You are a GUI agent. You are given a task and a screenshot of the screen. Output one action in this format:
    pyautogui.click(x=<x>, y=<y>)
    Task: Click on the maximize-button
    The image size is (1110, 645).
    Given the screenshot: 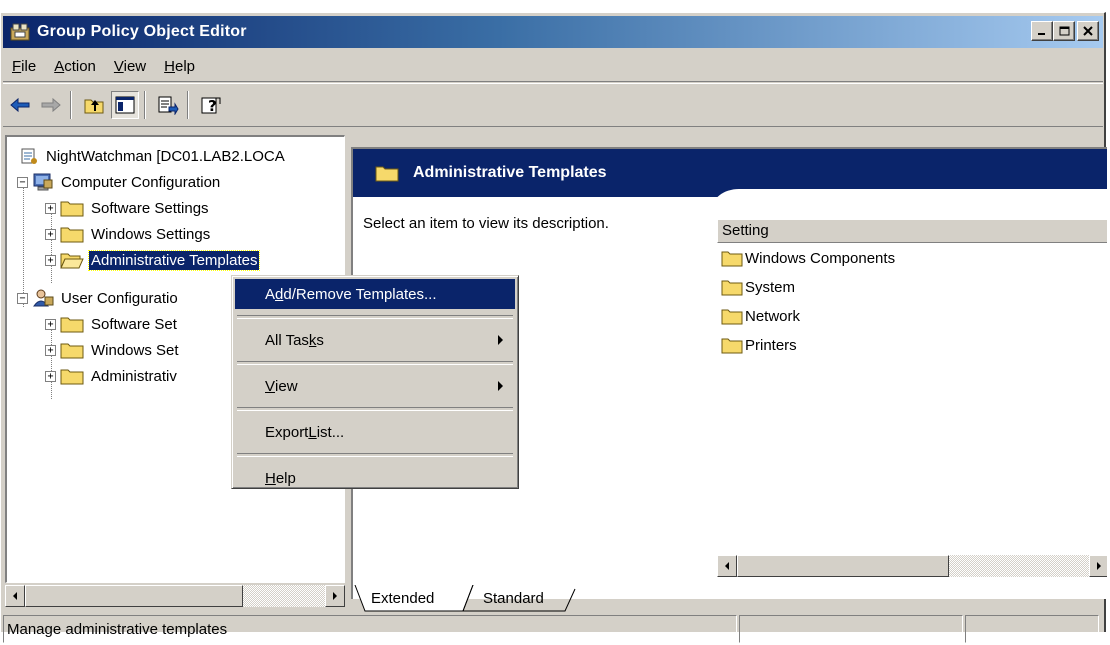 What is the action you would take?
    pyautogui.click(x=1064, y=31)
    